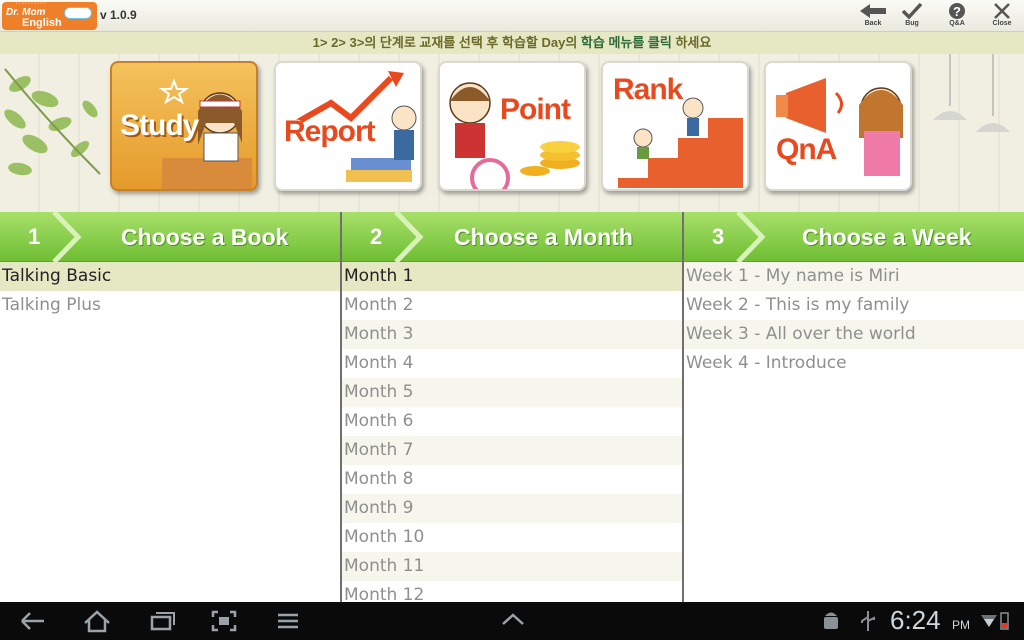  What do you see at coordinates (806, 149) in the screenshot?
I see `qna-label: QnA` at bounding box center [806, 149].